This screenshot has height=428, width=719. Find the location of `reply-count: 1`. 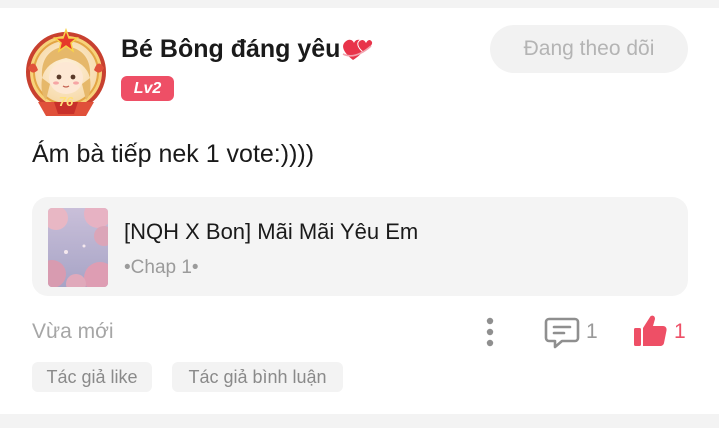

reply-count: 1 is located at coordinates (592, 331).